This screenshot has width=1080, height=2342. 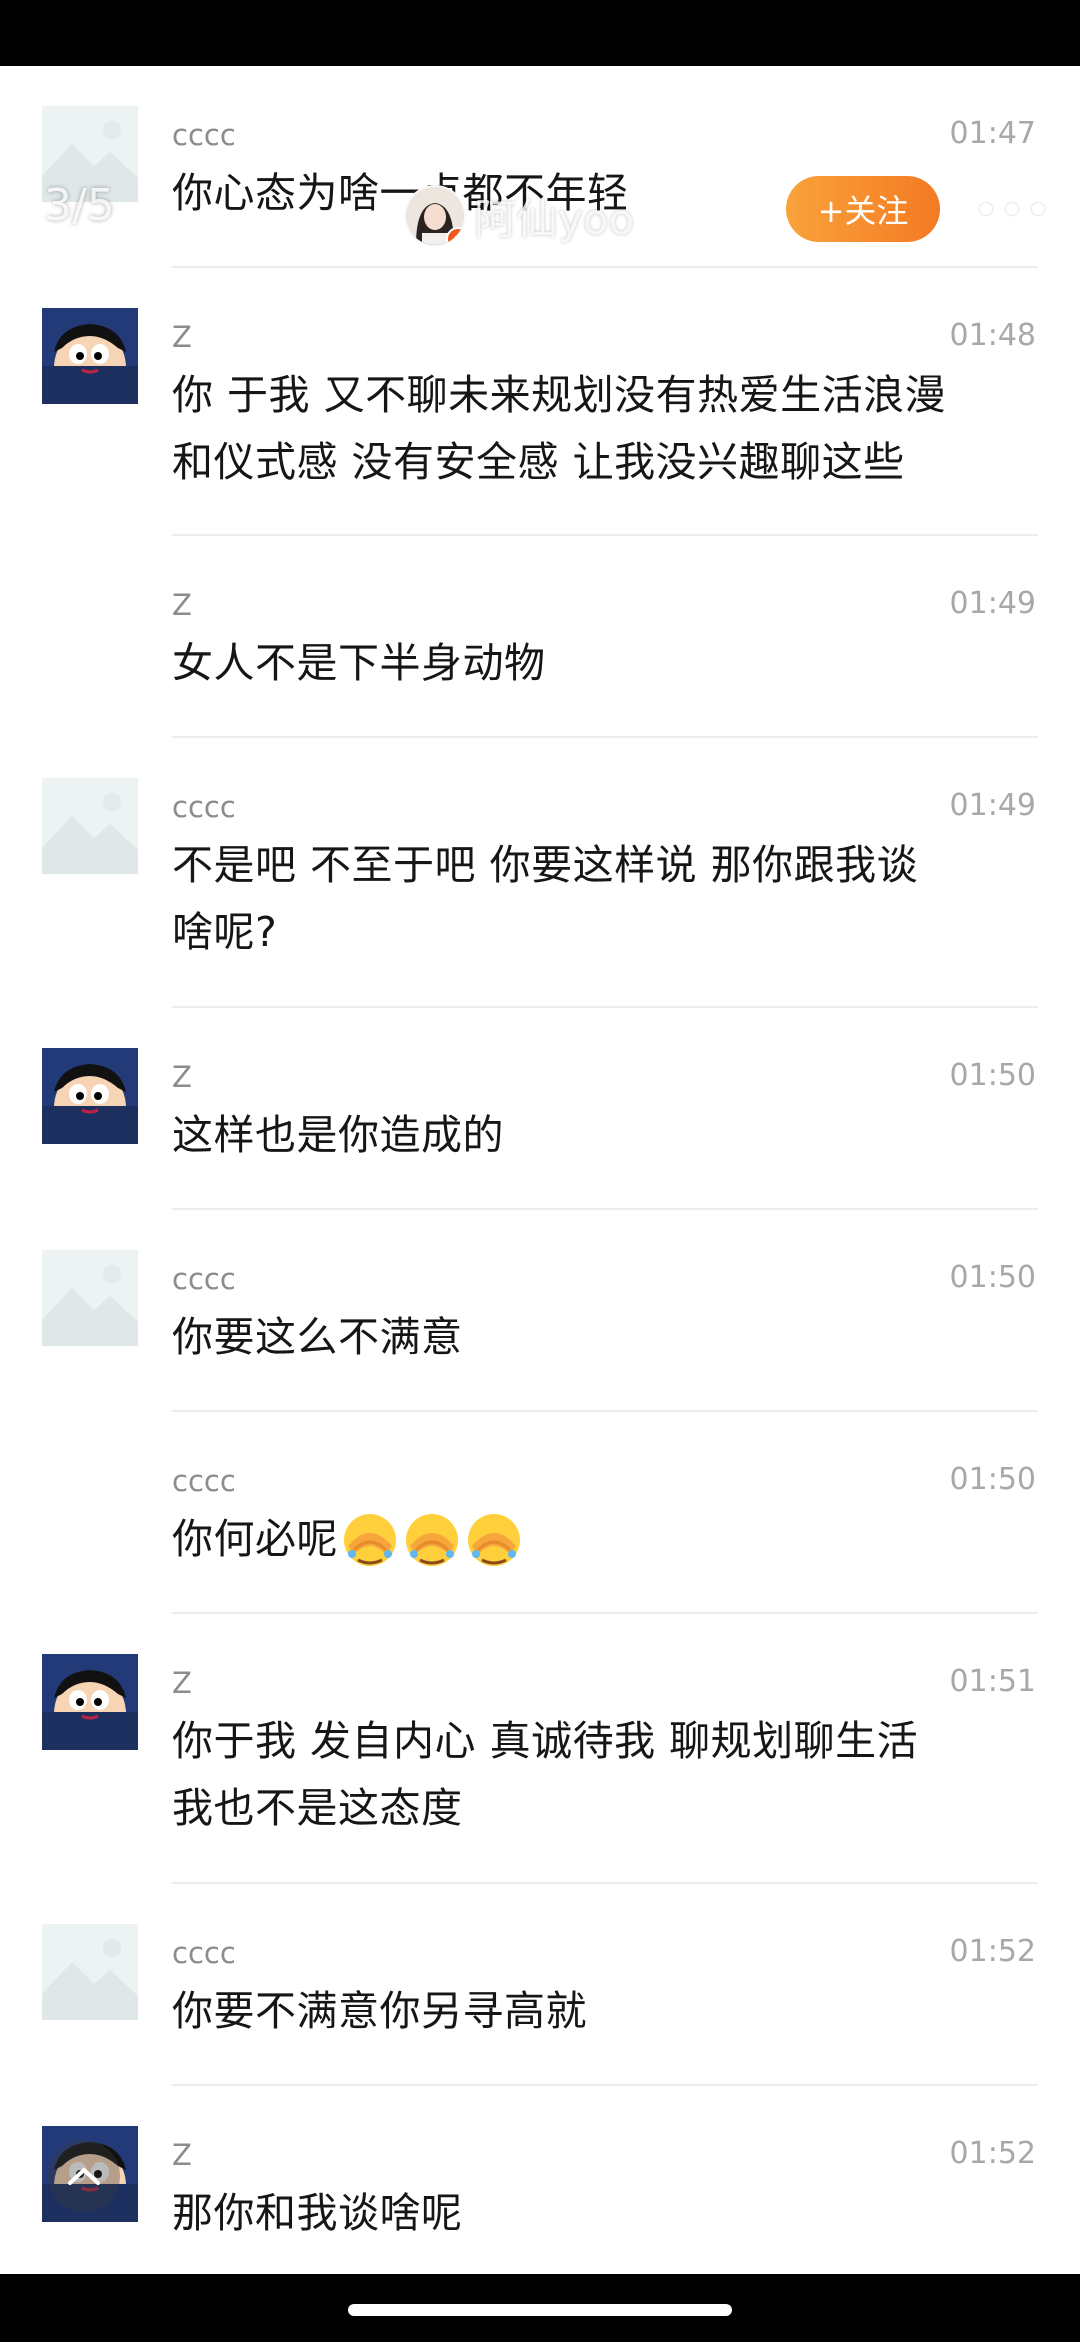 I want to click on facepalm-cry-emoji, so click(x=432, y=1540).